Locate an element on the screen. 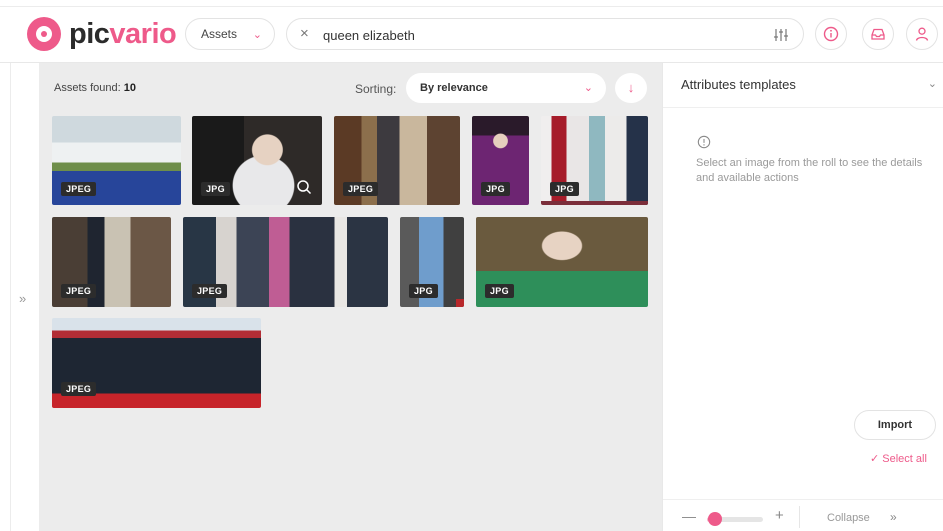  user-button is located at coordinates (922, 34).